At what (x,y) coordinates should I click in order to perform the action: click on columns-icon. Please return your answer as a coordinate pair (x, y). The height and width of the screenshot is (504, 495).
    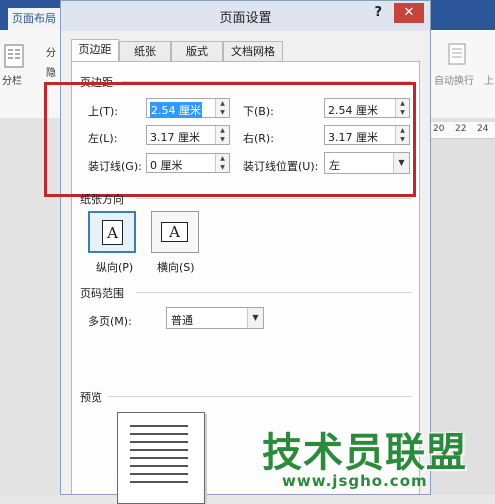
    Looking at the image, I should click on (14, 56).